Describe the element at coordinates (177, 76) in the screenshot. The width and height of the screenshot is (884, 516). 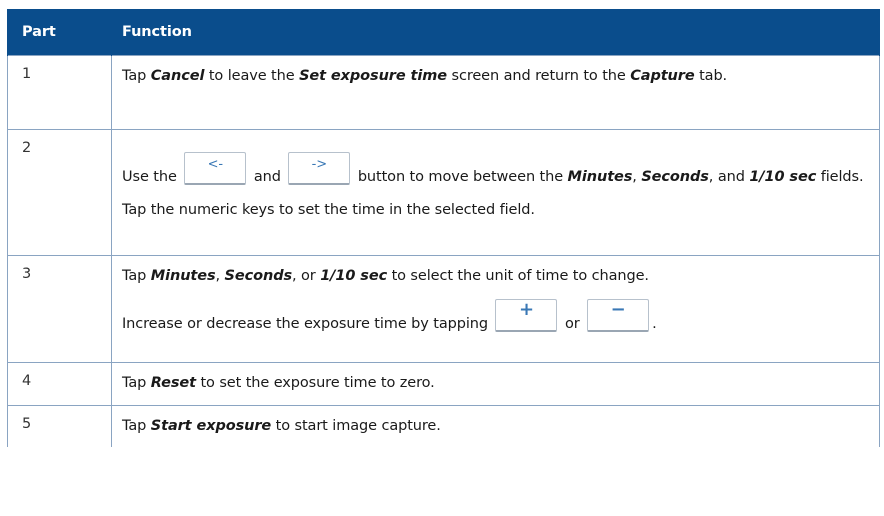
I see `ui-term: Cancel` at that location.